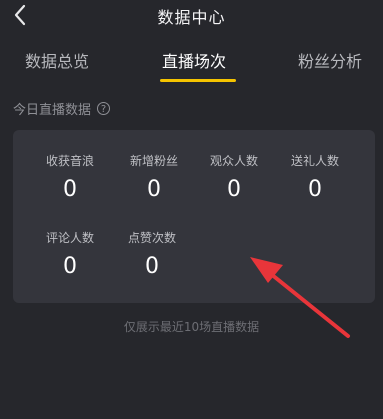 Image resolution: width=383 pixels, height=419 pixels. Describe the element at coordinates (57, 60) in the screenshot. I see `tab-data-overview: 数据总览` at that location.